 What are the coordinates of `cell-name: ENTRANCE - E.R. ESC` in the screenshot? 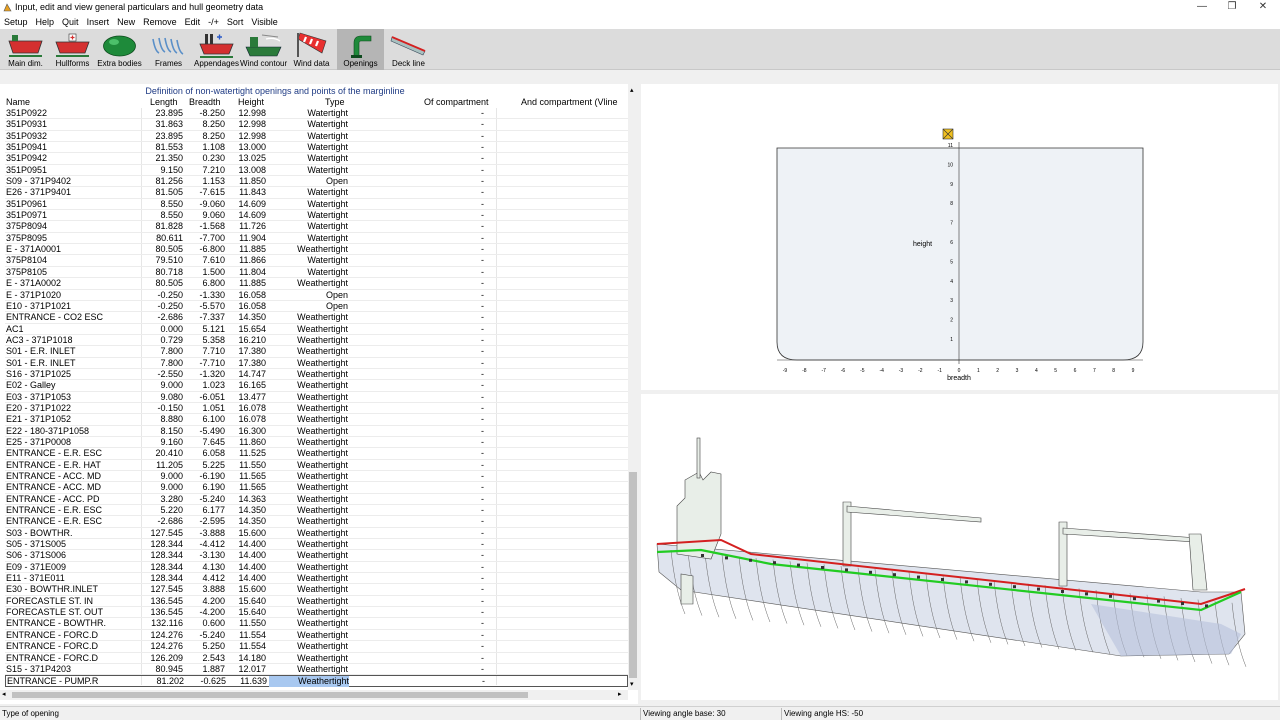 It's located at (54, 453).